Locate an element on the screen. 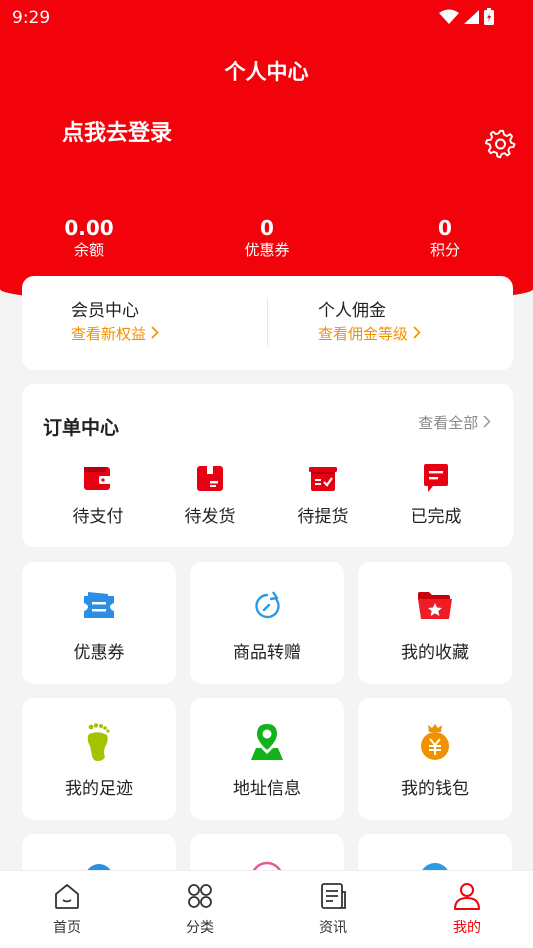 The height and width of the screenshot is (948, 533). message-icon is located at coordinates (436, 478).